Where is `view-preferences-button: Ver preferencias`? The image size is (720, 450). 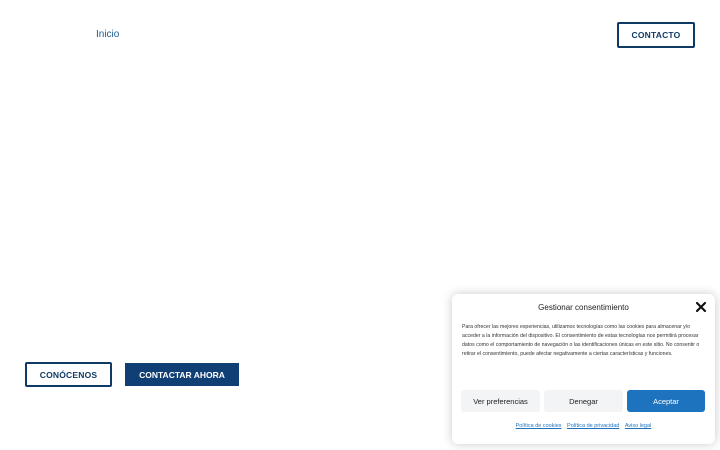 view-preferences-button: Ver preferencias is located at coordinates (500, 401).